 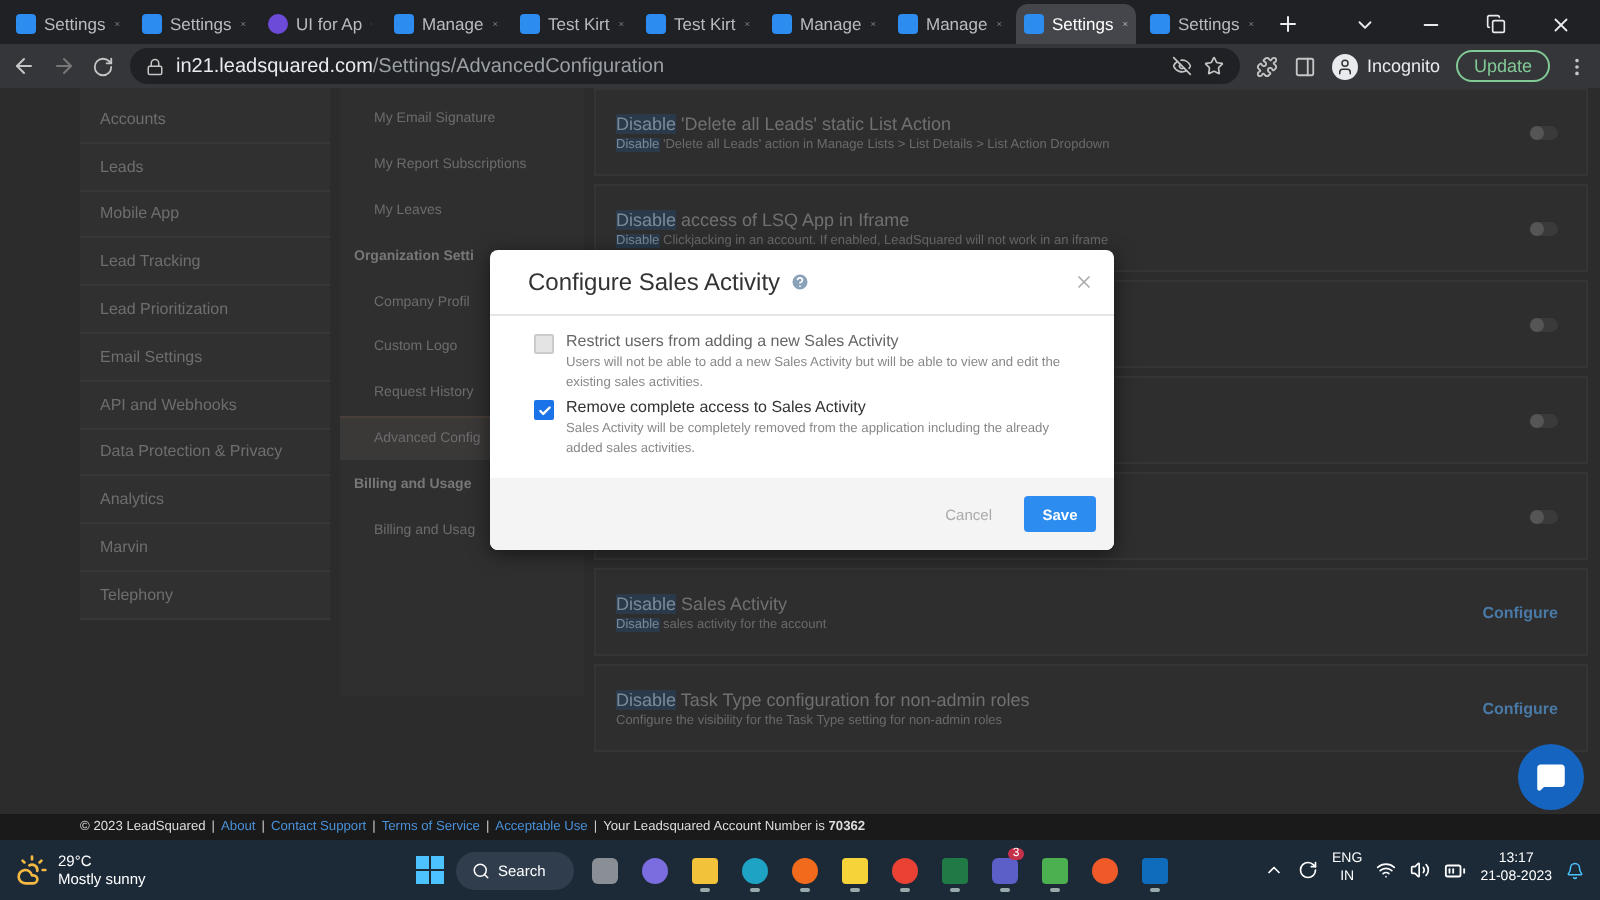 I want to click on chat-icon, so click(x=1551, y=777).